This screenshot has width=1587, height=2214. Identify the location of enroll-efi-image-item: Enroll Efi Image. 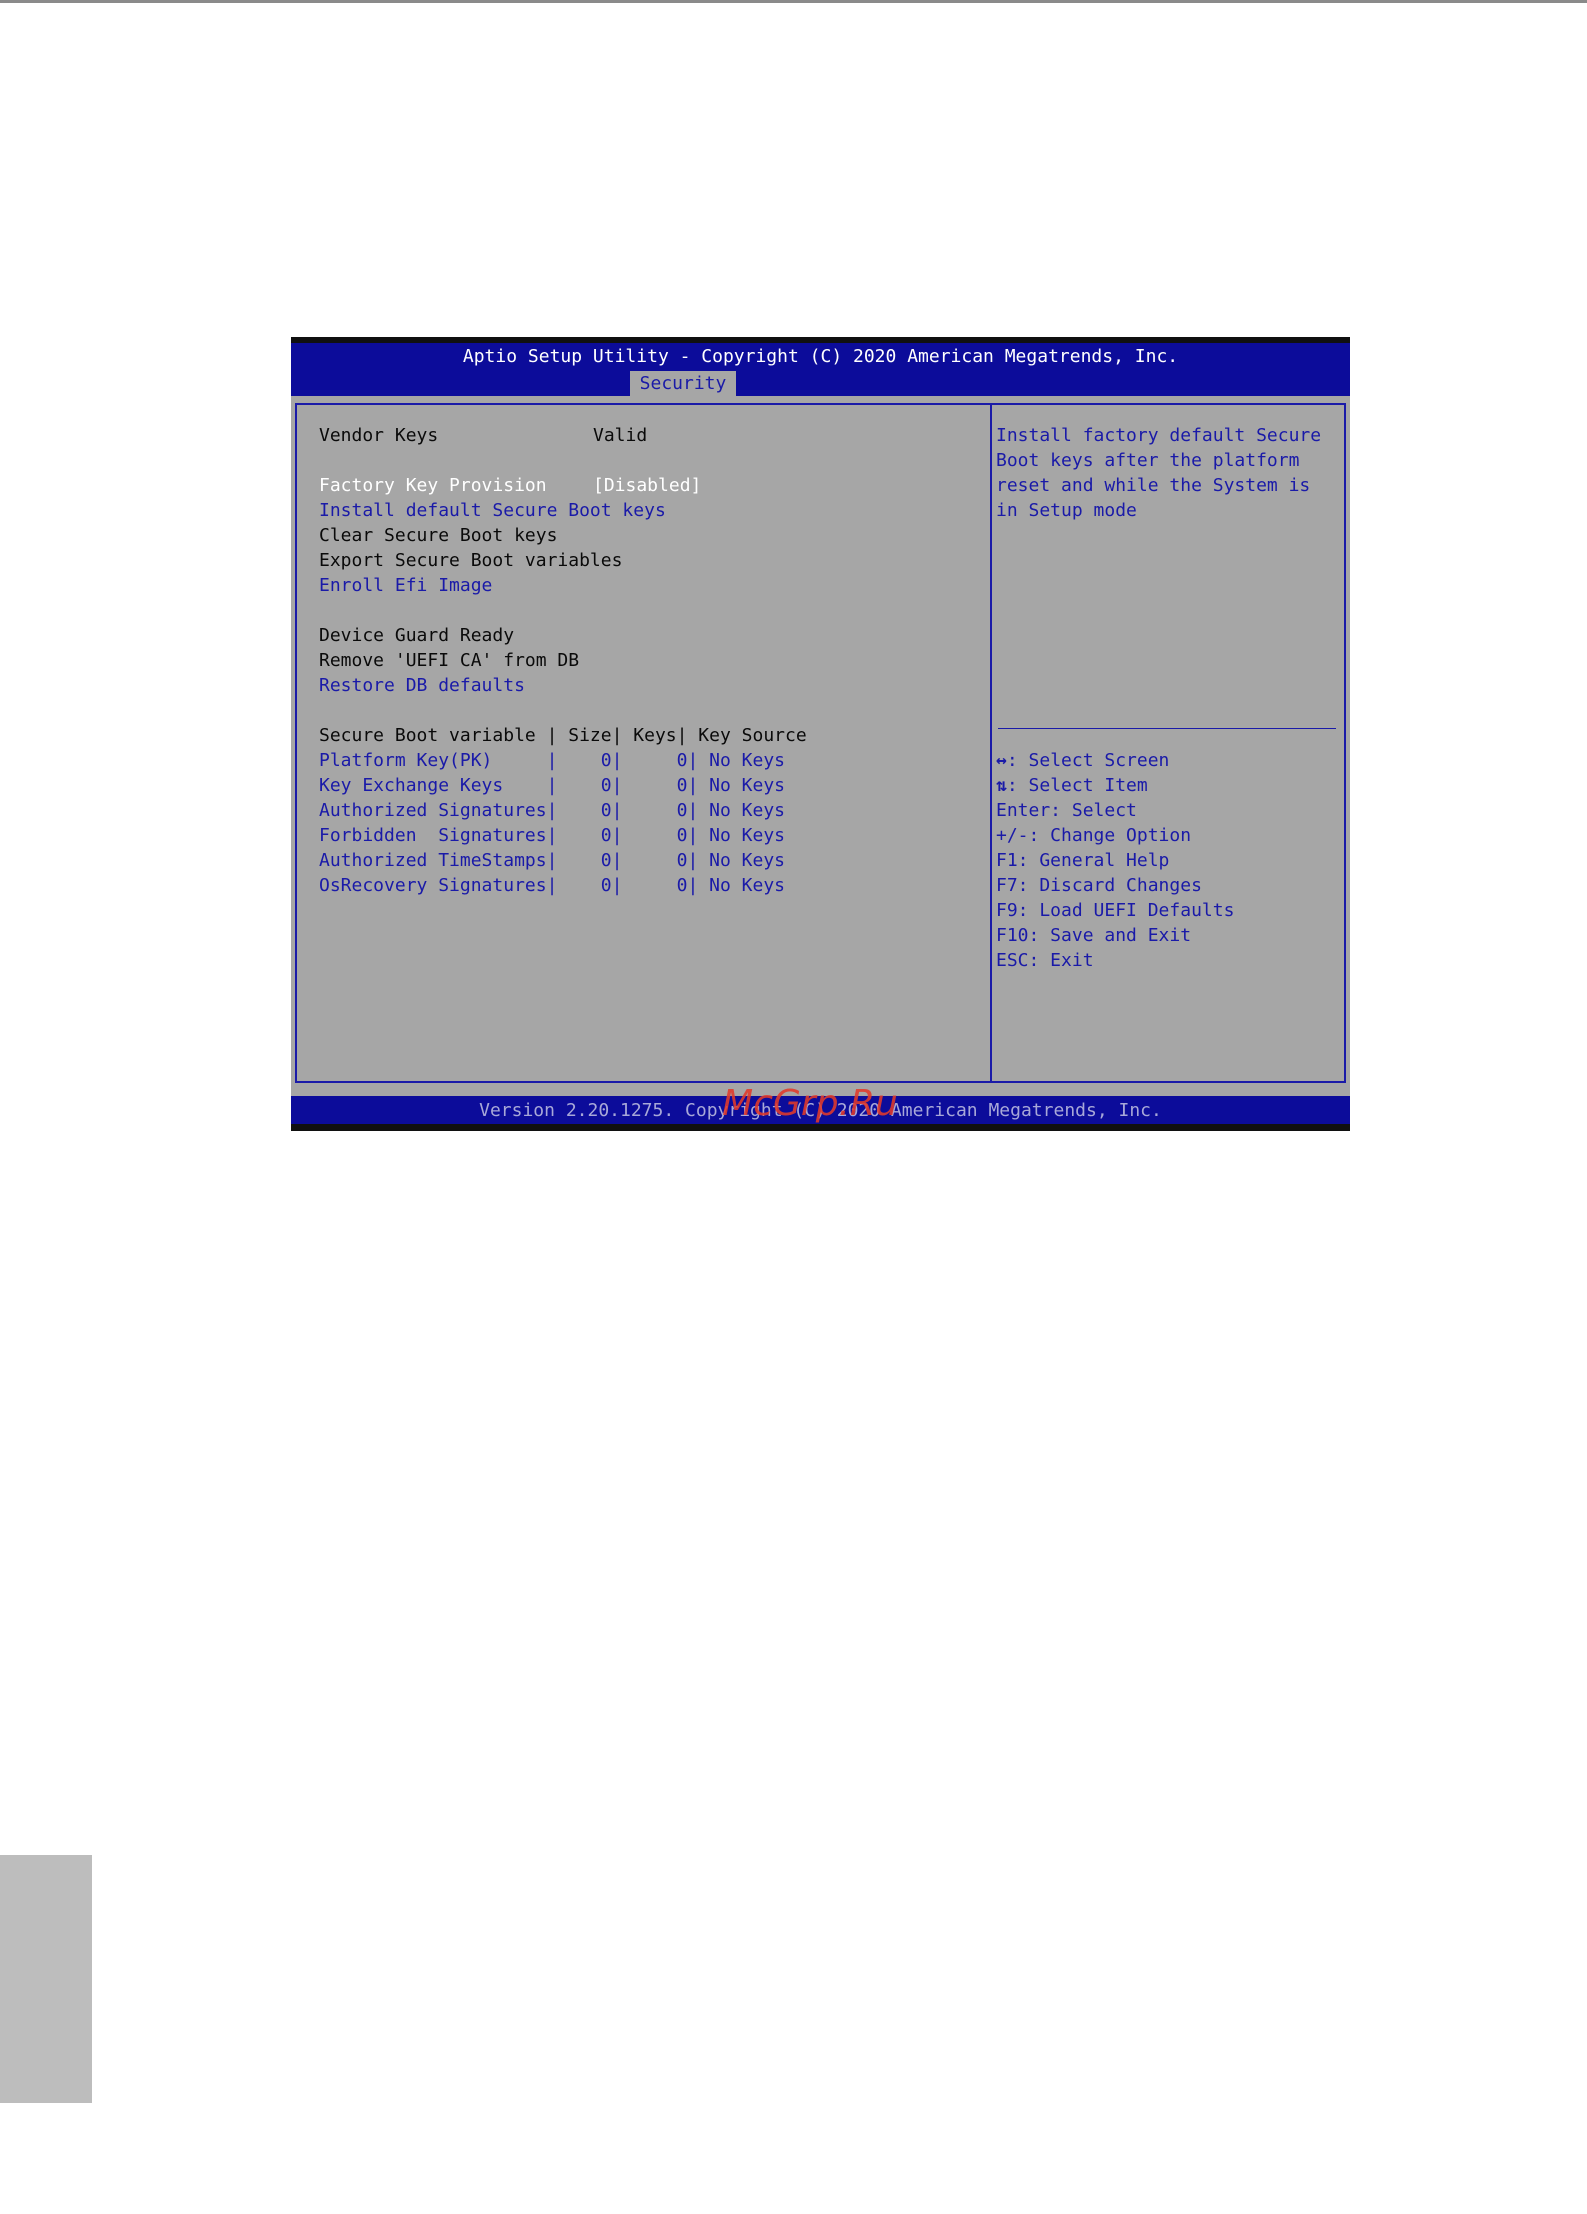
(405, 585).